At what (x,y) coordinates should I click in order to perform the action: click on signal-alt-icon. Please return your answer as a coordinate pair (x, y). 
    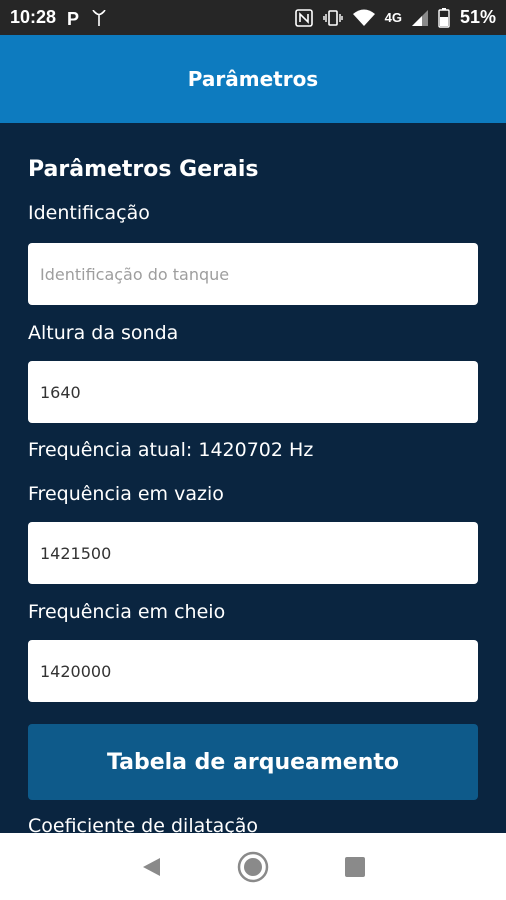
    Looking at the image, I should click on (99, 17).